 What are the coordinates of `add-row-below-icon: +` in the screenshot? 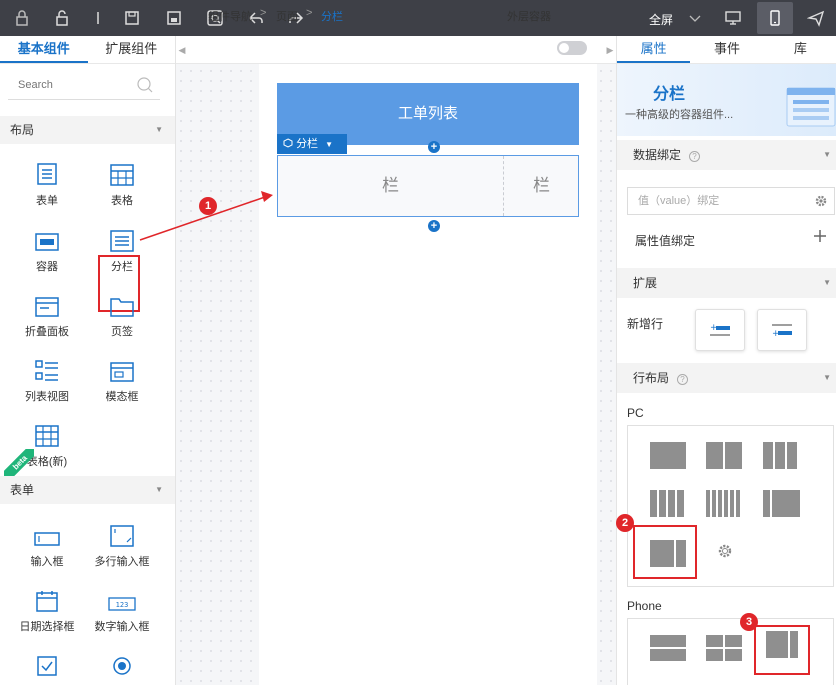 It's located at (782, 331).